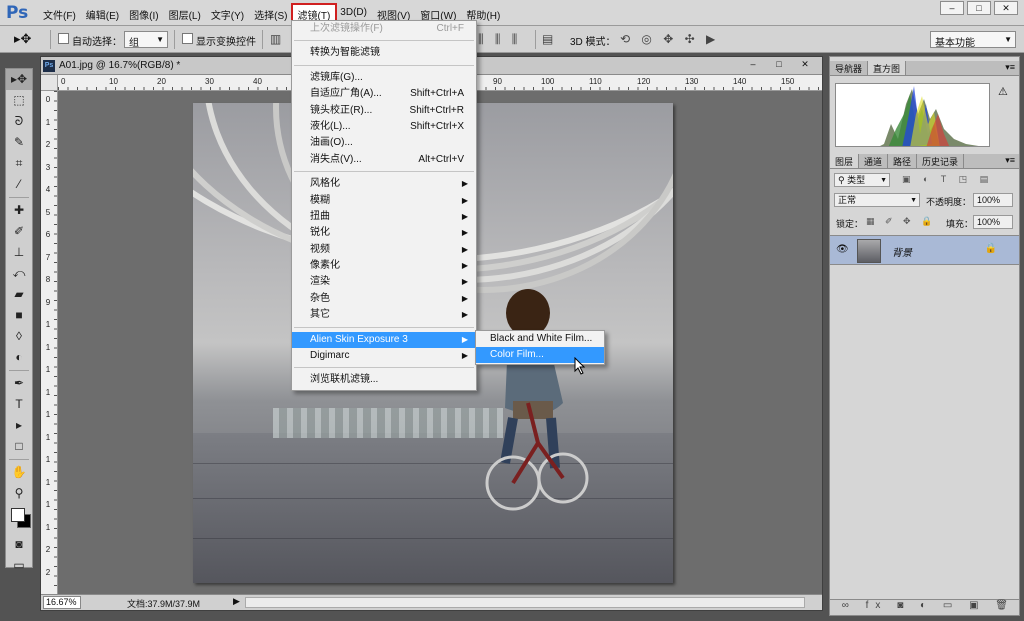 This screenshot has height=621, width=1024. I want to click on quick-select-tool-icon: ✎, so click(19, 142).